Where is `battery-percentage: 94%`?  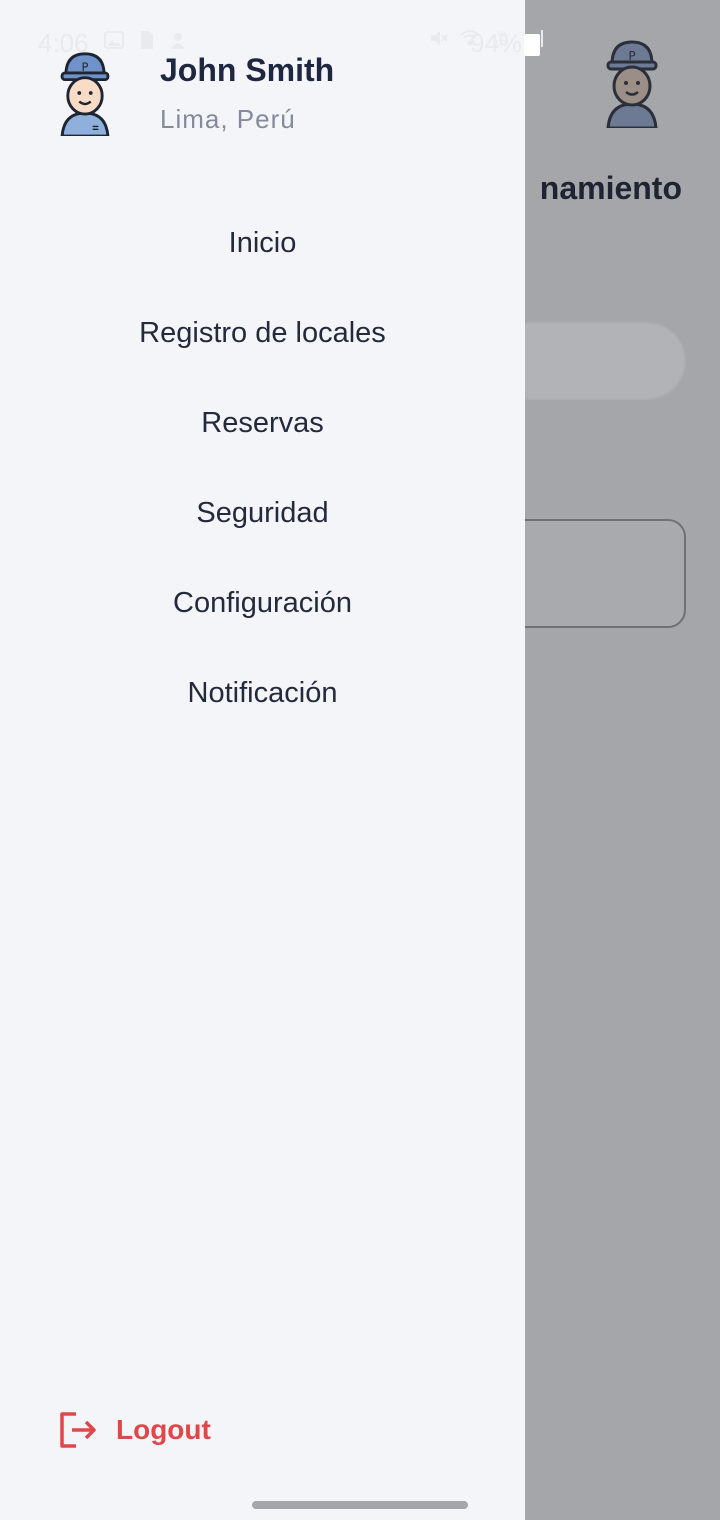
battery-percentage: 94% is located at coordinates (496, 43).